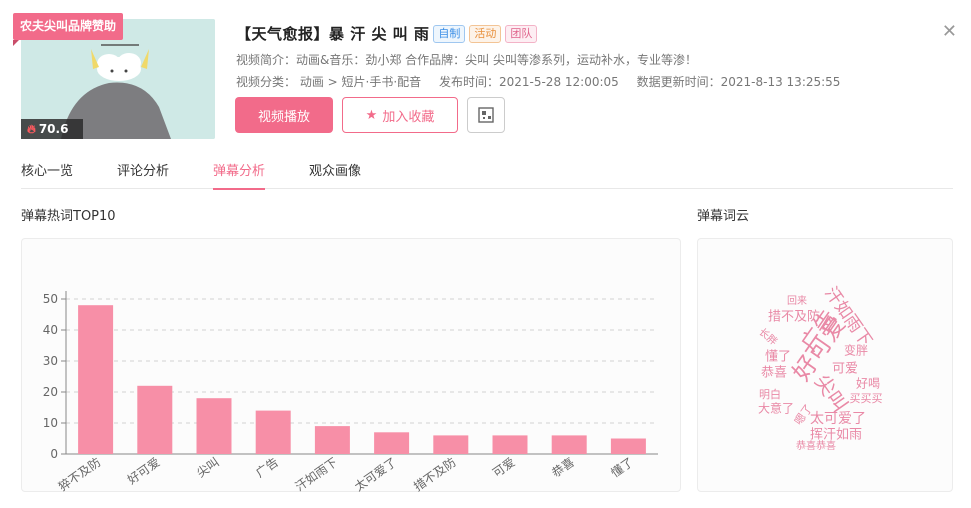  I want to click on top10-section-title: 弹幕热词TOP10, so click(68, 216).